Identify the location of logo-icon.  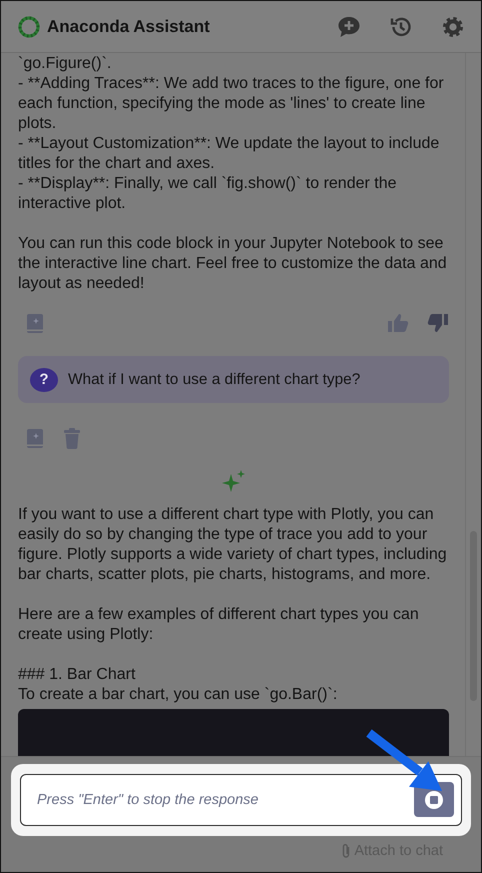
(29, 26).